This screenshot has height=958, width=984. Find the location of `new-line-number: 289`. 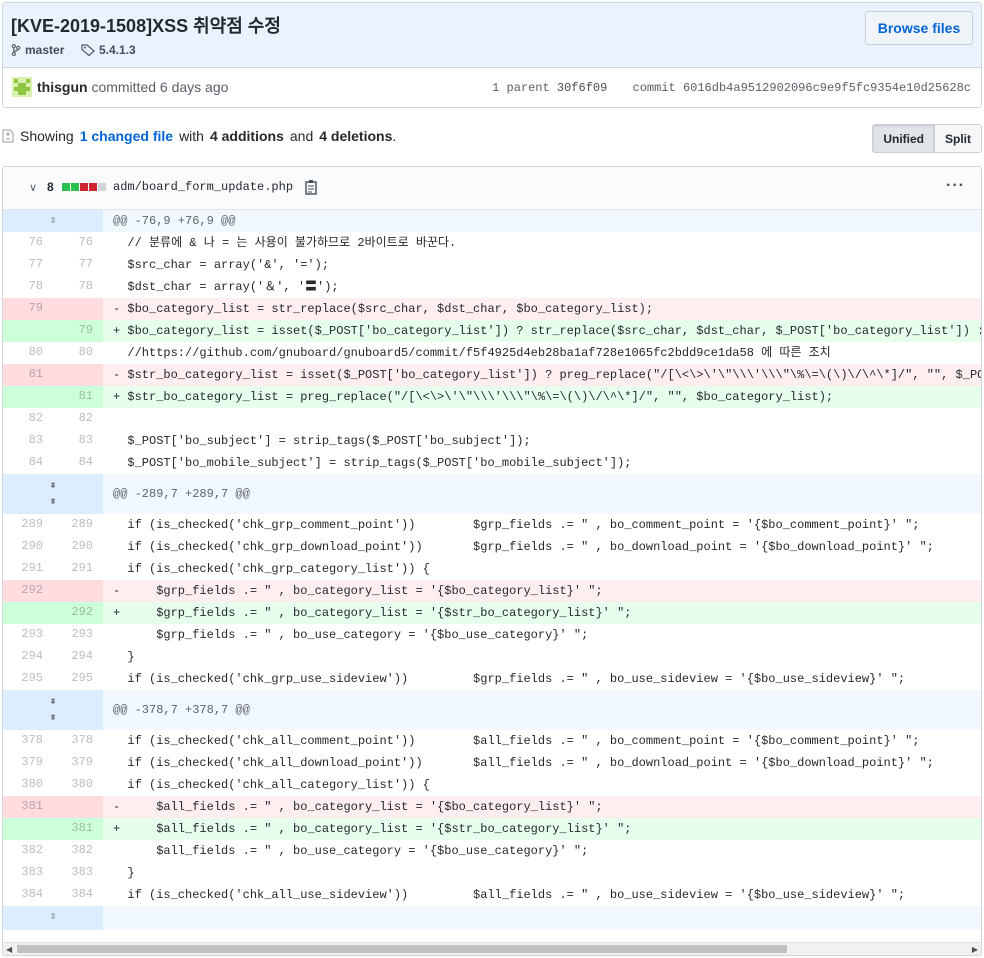

new-line-number: 289 is located at coordinates (78, 525).